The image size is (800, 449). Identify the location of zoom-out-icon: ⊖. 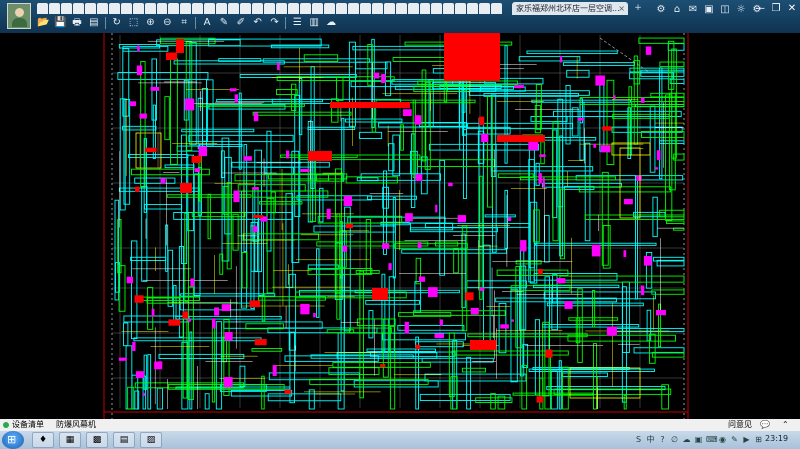
(167, 23).